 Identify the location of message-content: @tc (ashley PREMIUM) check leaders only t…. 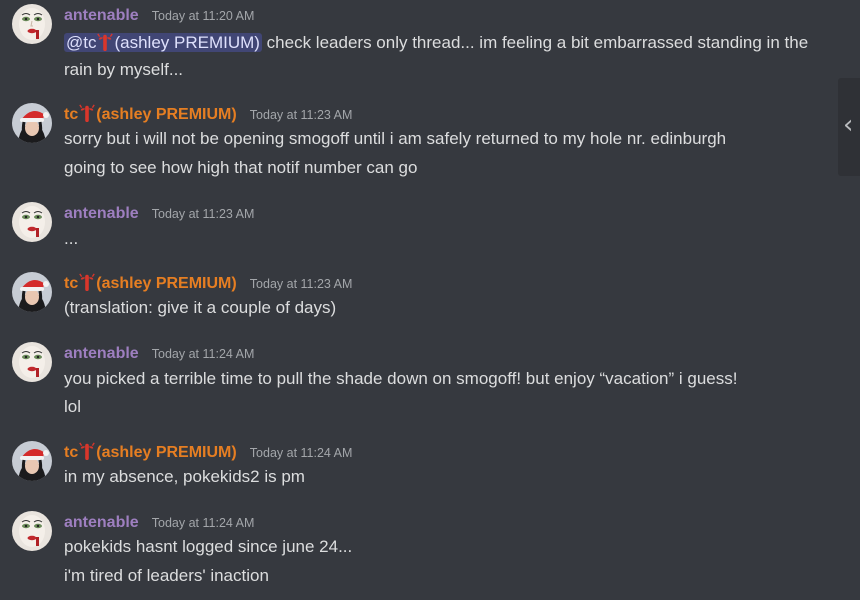
(454, 43).